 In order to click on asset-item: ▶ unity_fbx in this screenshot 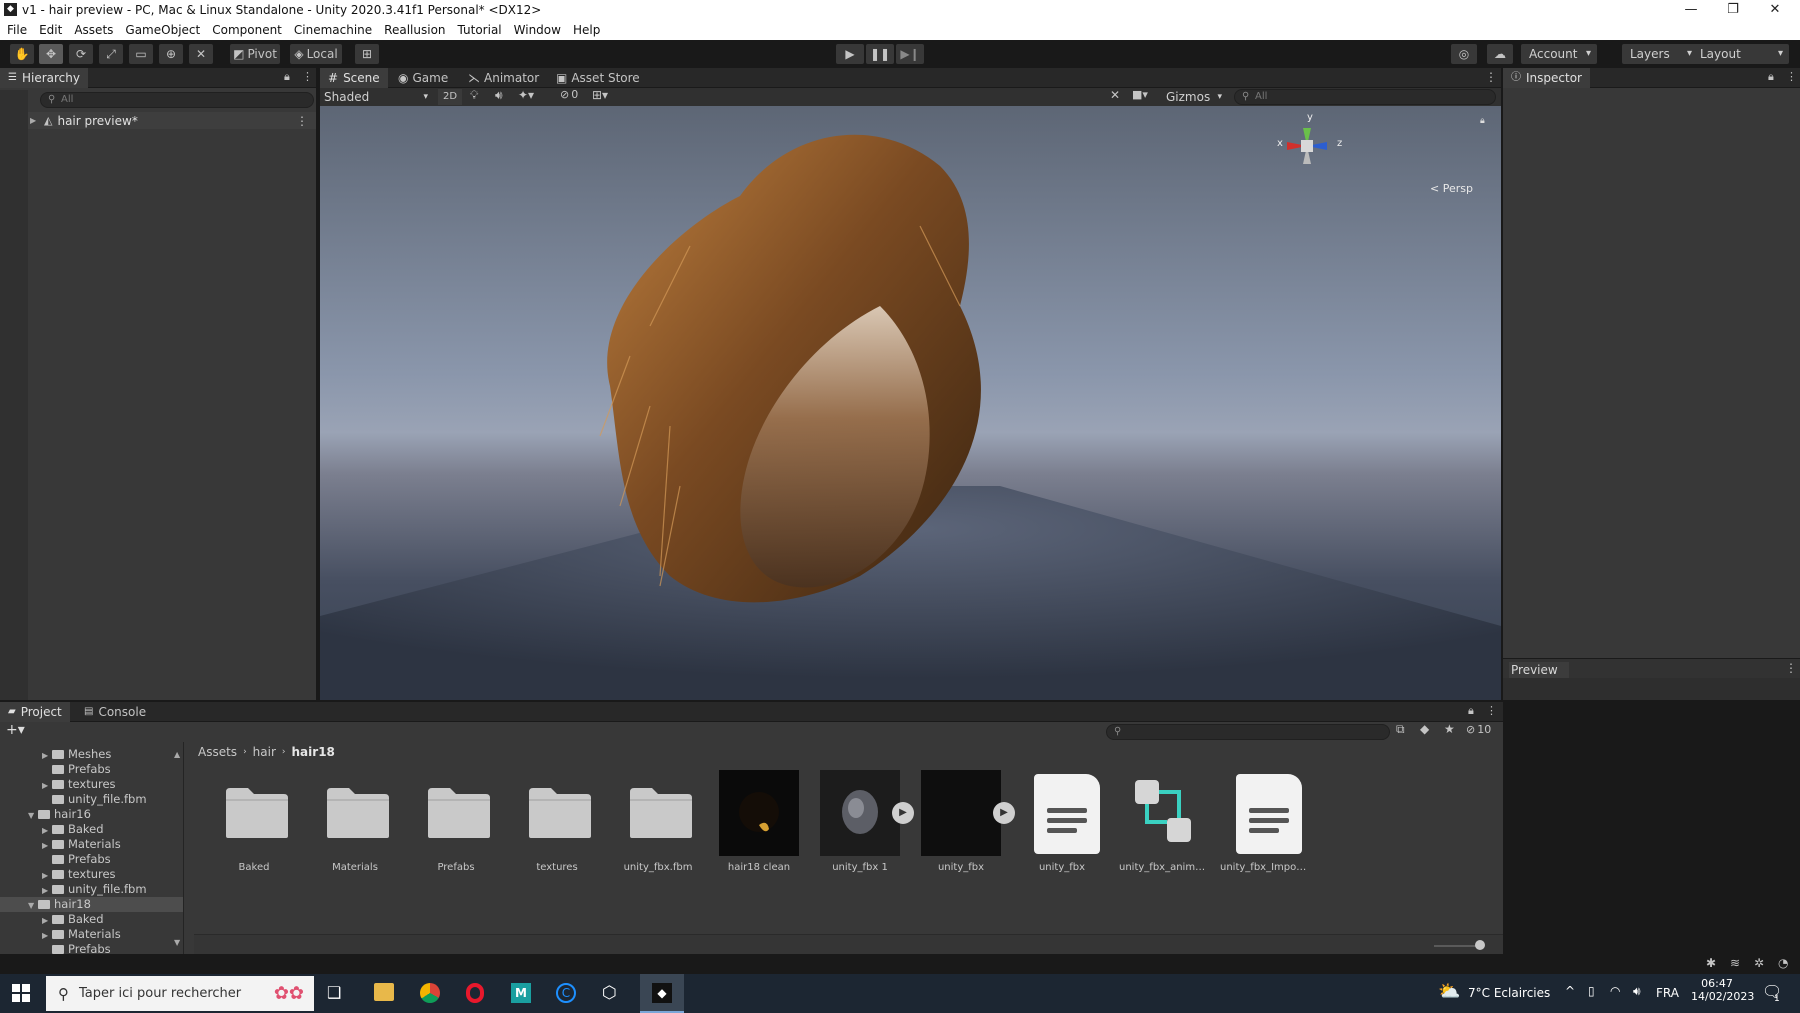, I will do `click(966, 830)`.